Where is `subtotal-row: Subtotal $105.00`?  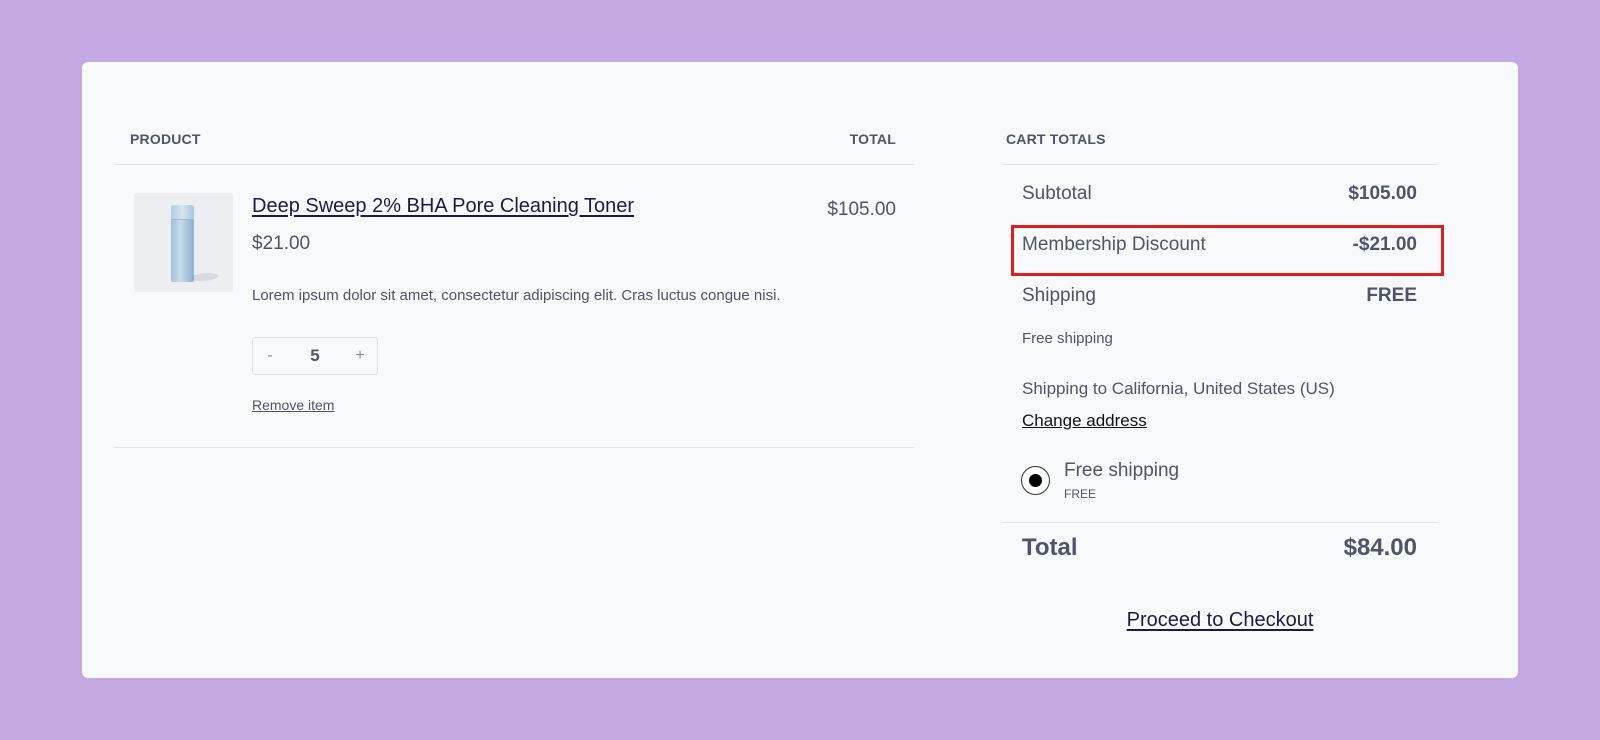
subtotal-row: Subtotal $105.00 is located at coordinates (1219, 194).